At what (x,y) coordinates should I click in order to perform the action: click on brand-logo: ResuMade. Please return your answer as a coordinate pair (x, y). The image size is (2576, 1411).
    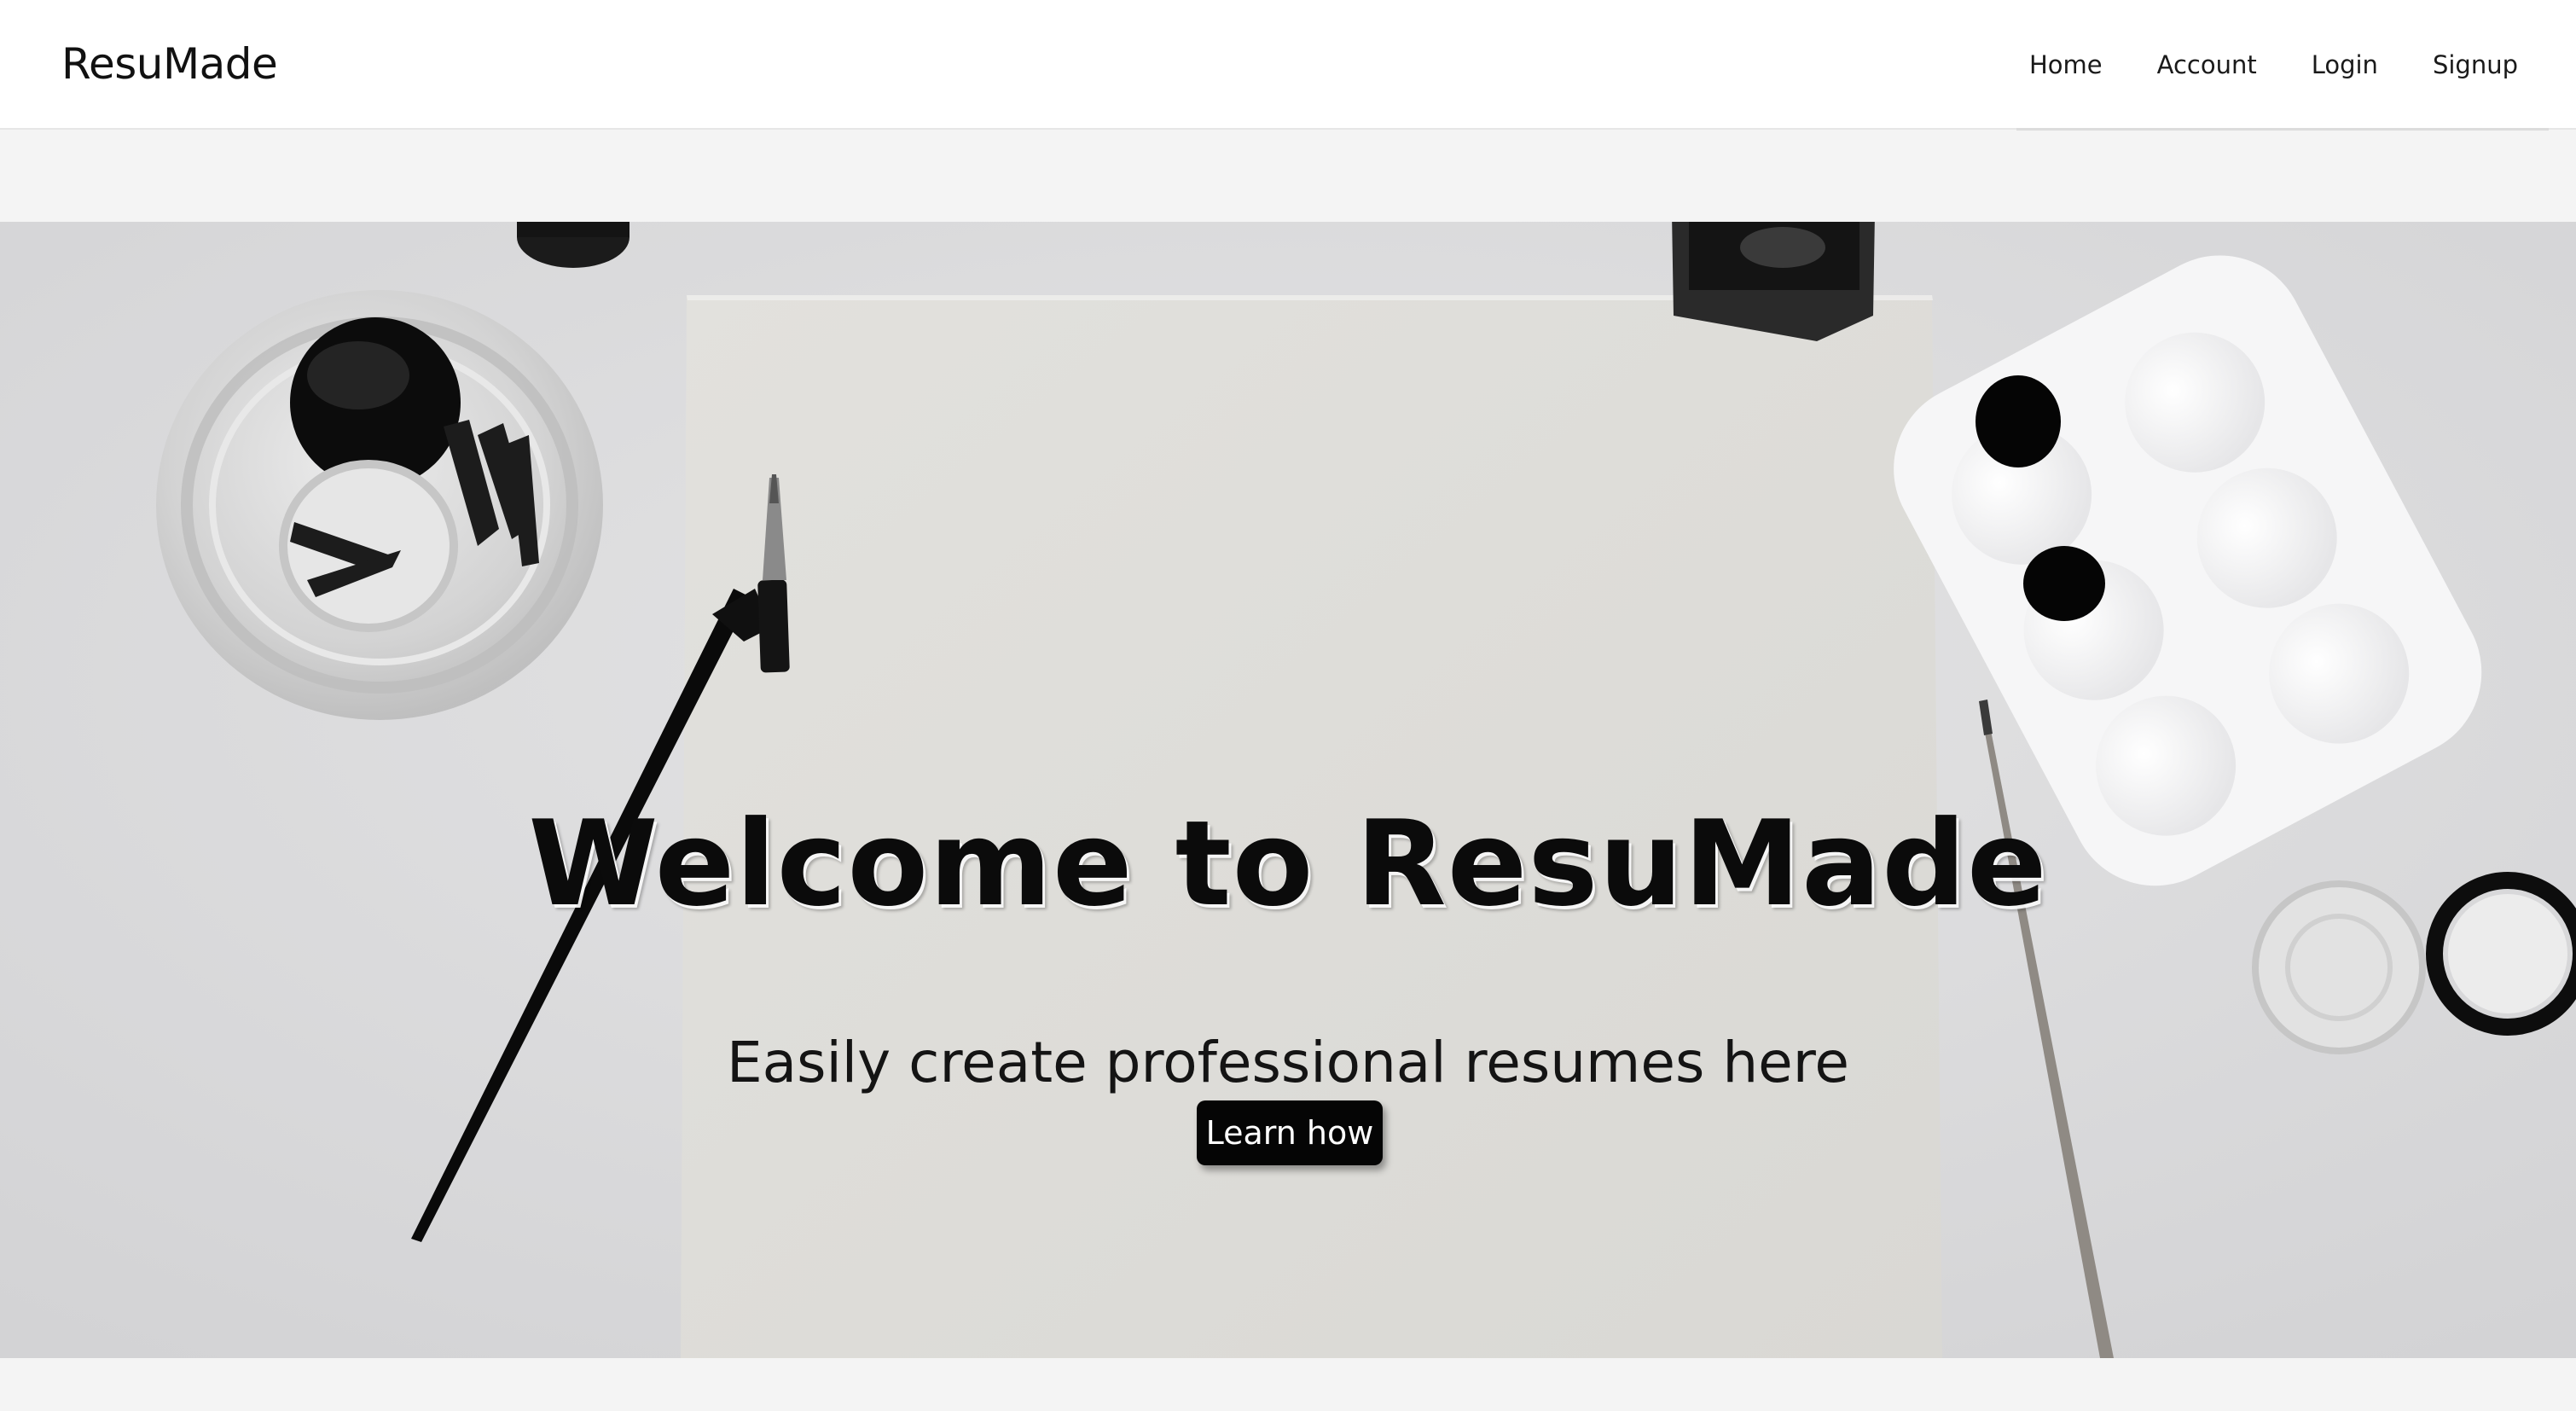
    Looking at the image, I should click on (169, 64).